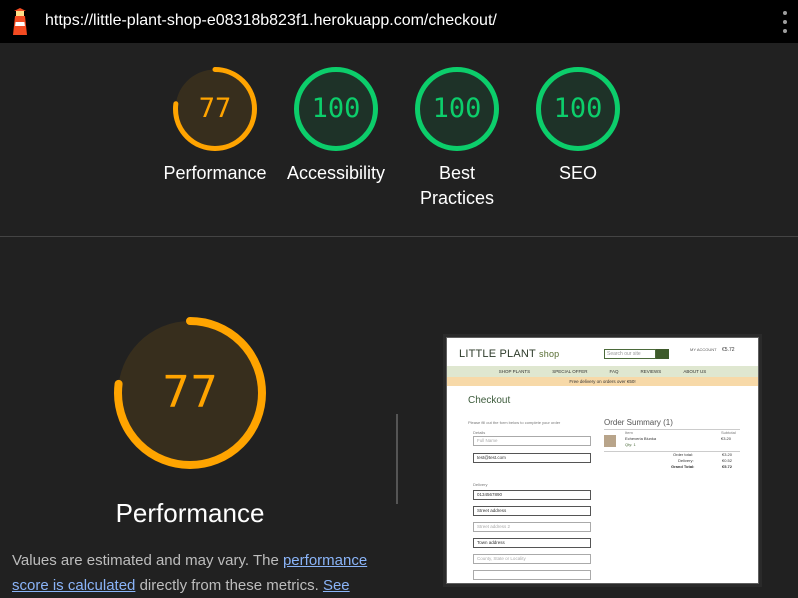  What do you see at coordinates (727, 454) in the screenshot?
I see `order-total: €3.20` at bounding box center [727, 454].